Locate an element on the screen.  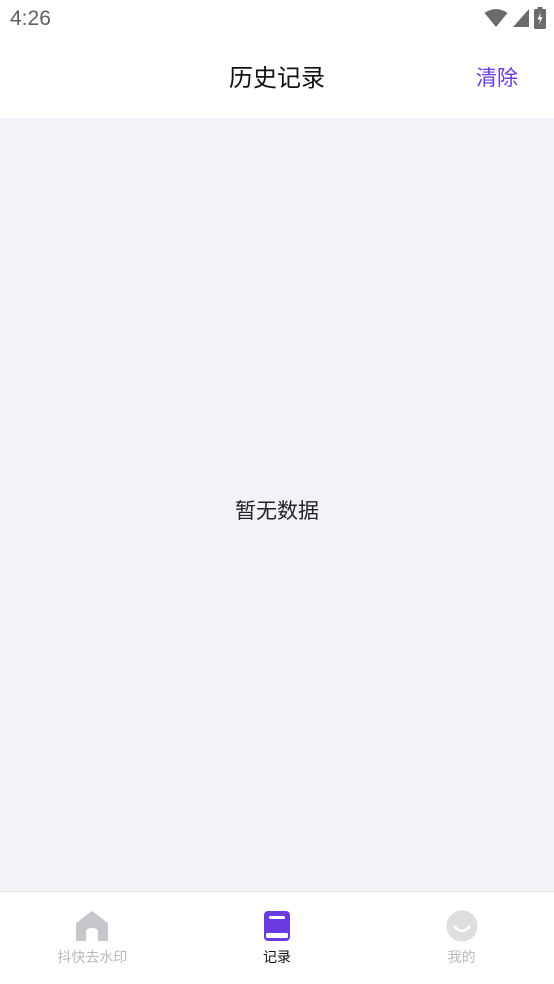
tab-profile-label: 我的 is located at coordinates (461, 958).